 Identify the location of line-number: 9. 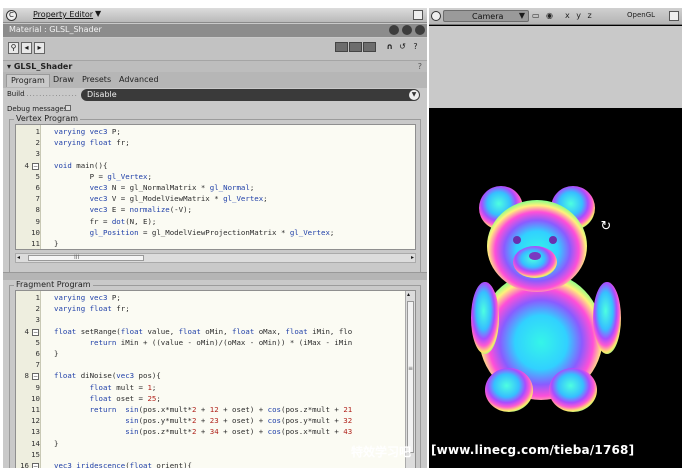
(37, 387).